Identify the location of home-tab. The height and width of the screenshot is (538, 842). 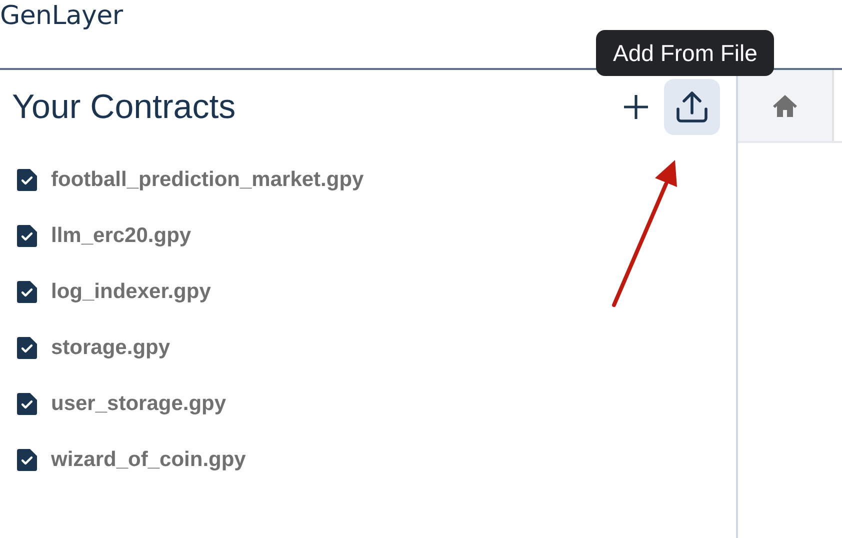
(786, 105).